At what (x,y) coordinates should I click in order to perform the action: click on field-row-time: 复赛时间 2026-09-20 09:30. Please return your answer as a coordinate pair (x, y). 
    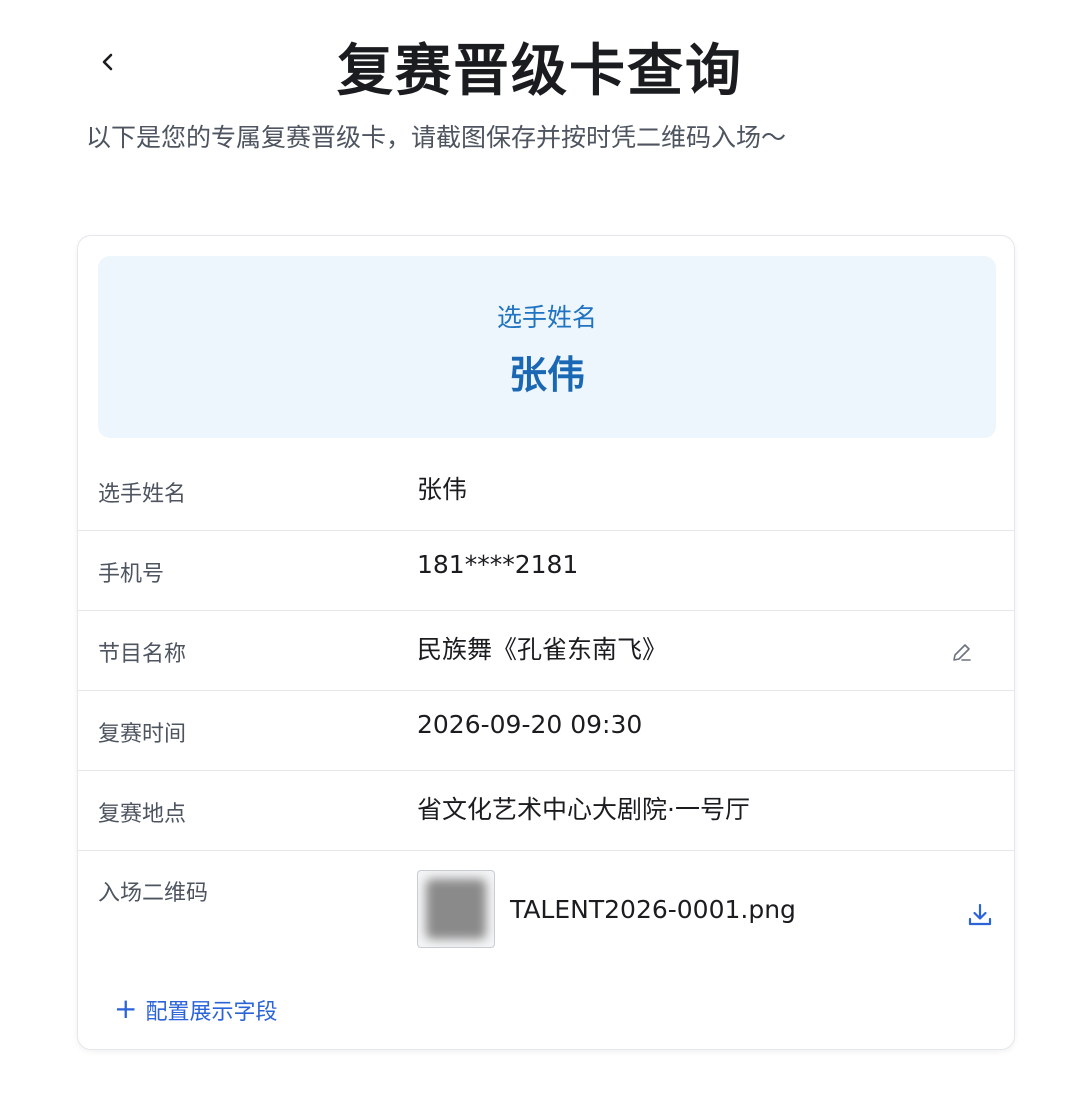
    Looking at the image, I should click on (546, 730).